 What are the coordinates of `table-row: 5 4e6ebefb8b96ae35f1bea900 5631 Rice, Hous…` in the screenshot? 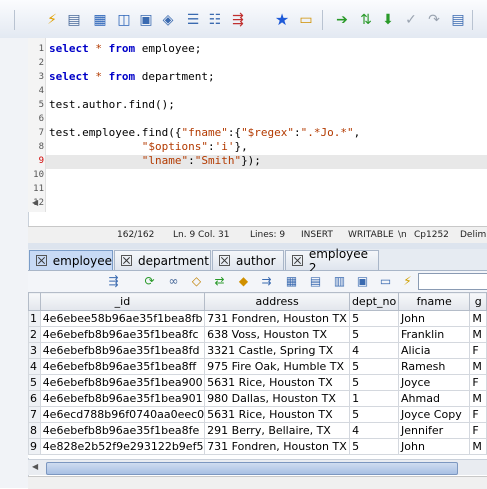 It's located at (257, 382).